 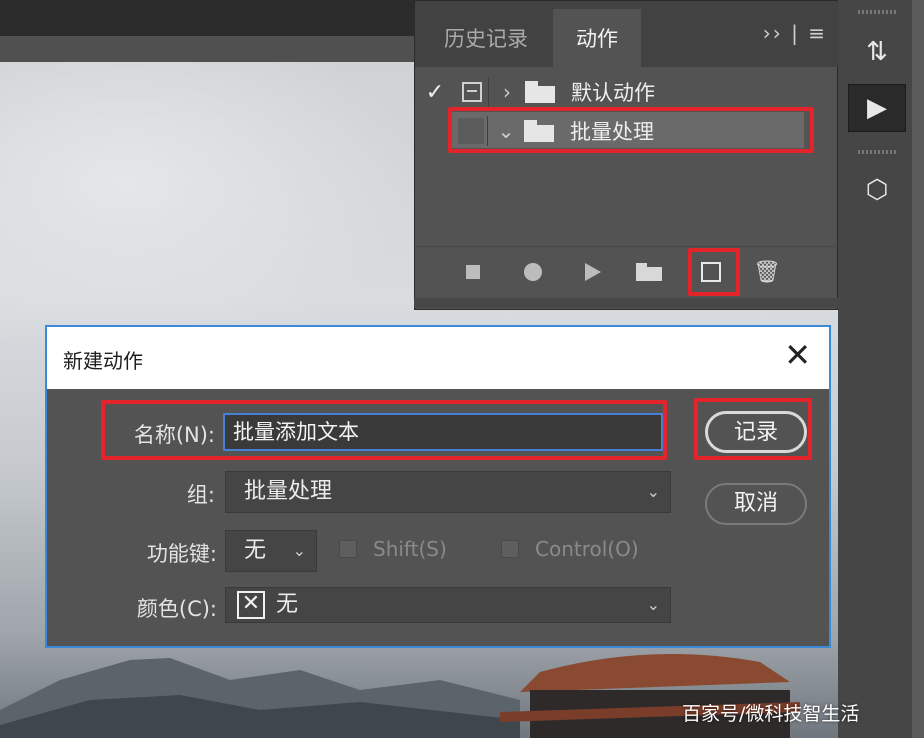 I want to click on control-checkbox, so click(x=510, y=549).